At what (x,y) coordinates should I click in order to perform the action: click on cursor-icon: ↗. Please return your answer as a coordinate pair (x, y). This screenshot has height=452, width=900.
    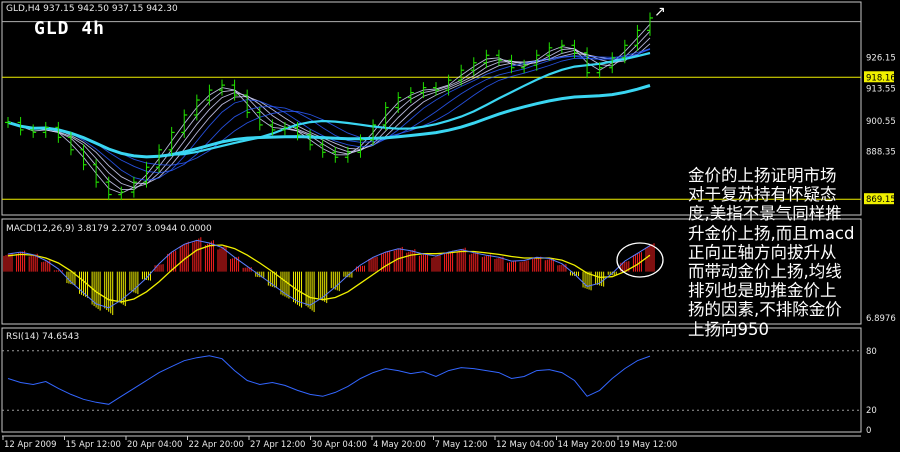
    Looking at the image, I should click on (660, 12).